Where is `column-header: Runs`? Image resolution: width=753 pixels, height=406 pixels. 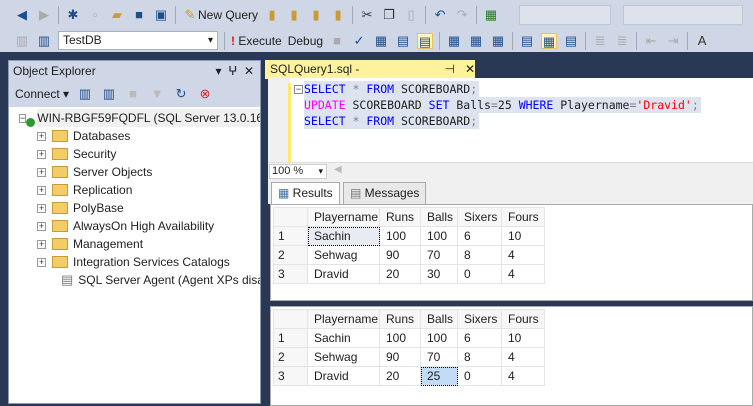 column-header: Runs is located at coordinates (400, 319).